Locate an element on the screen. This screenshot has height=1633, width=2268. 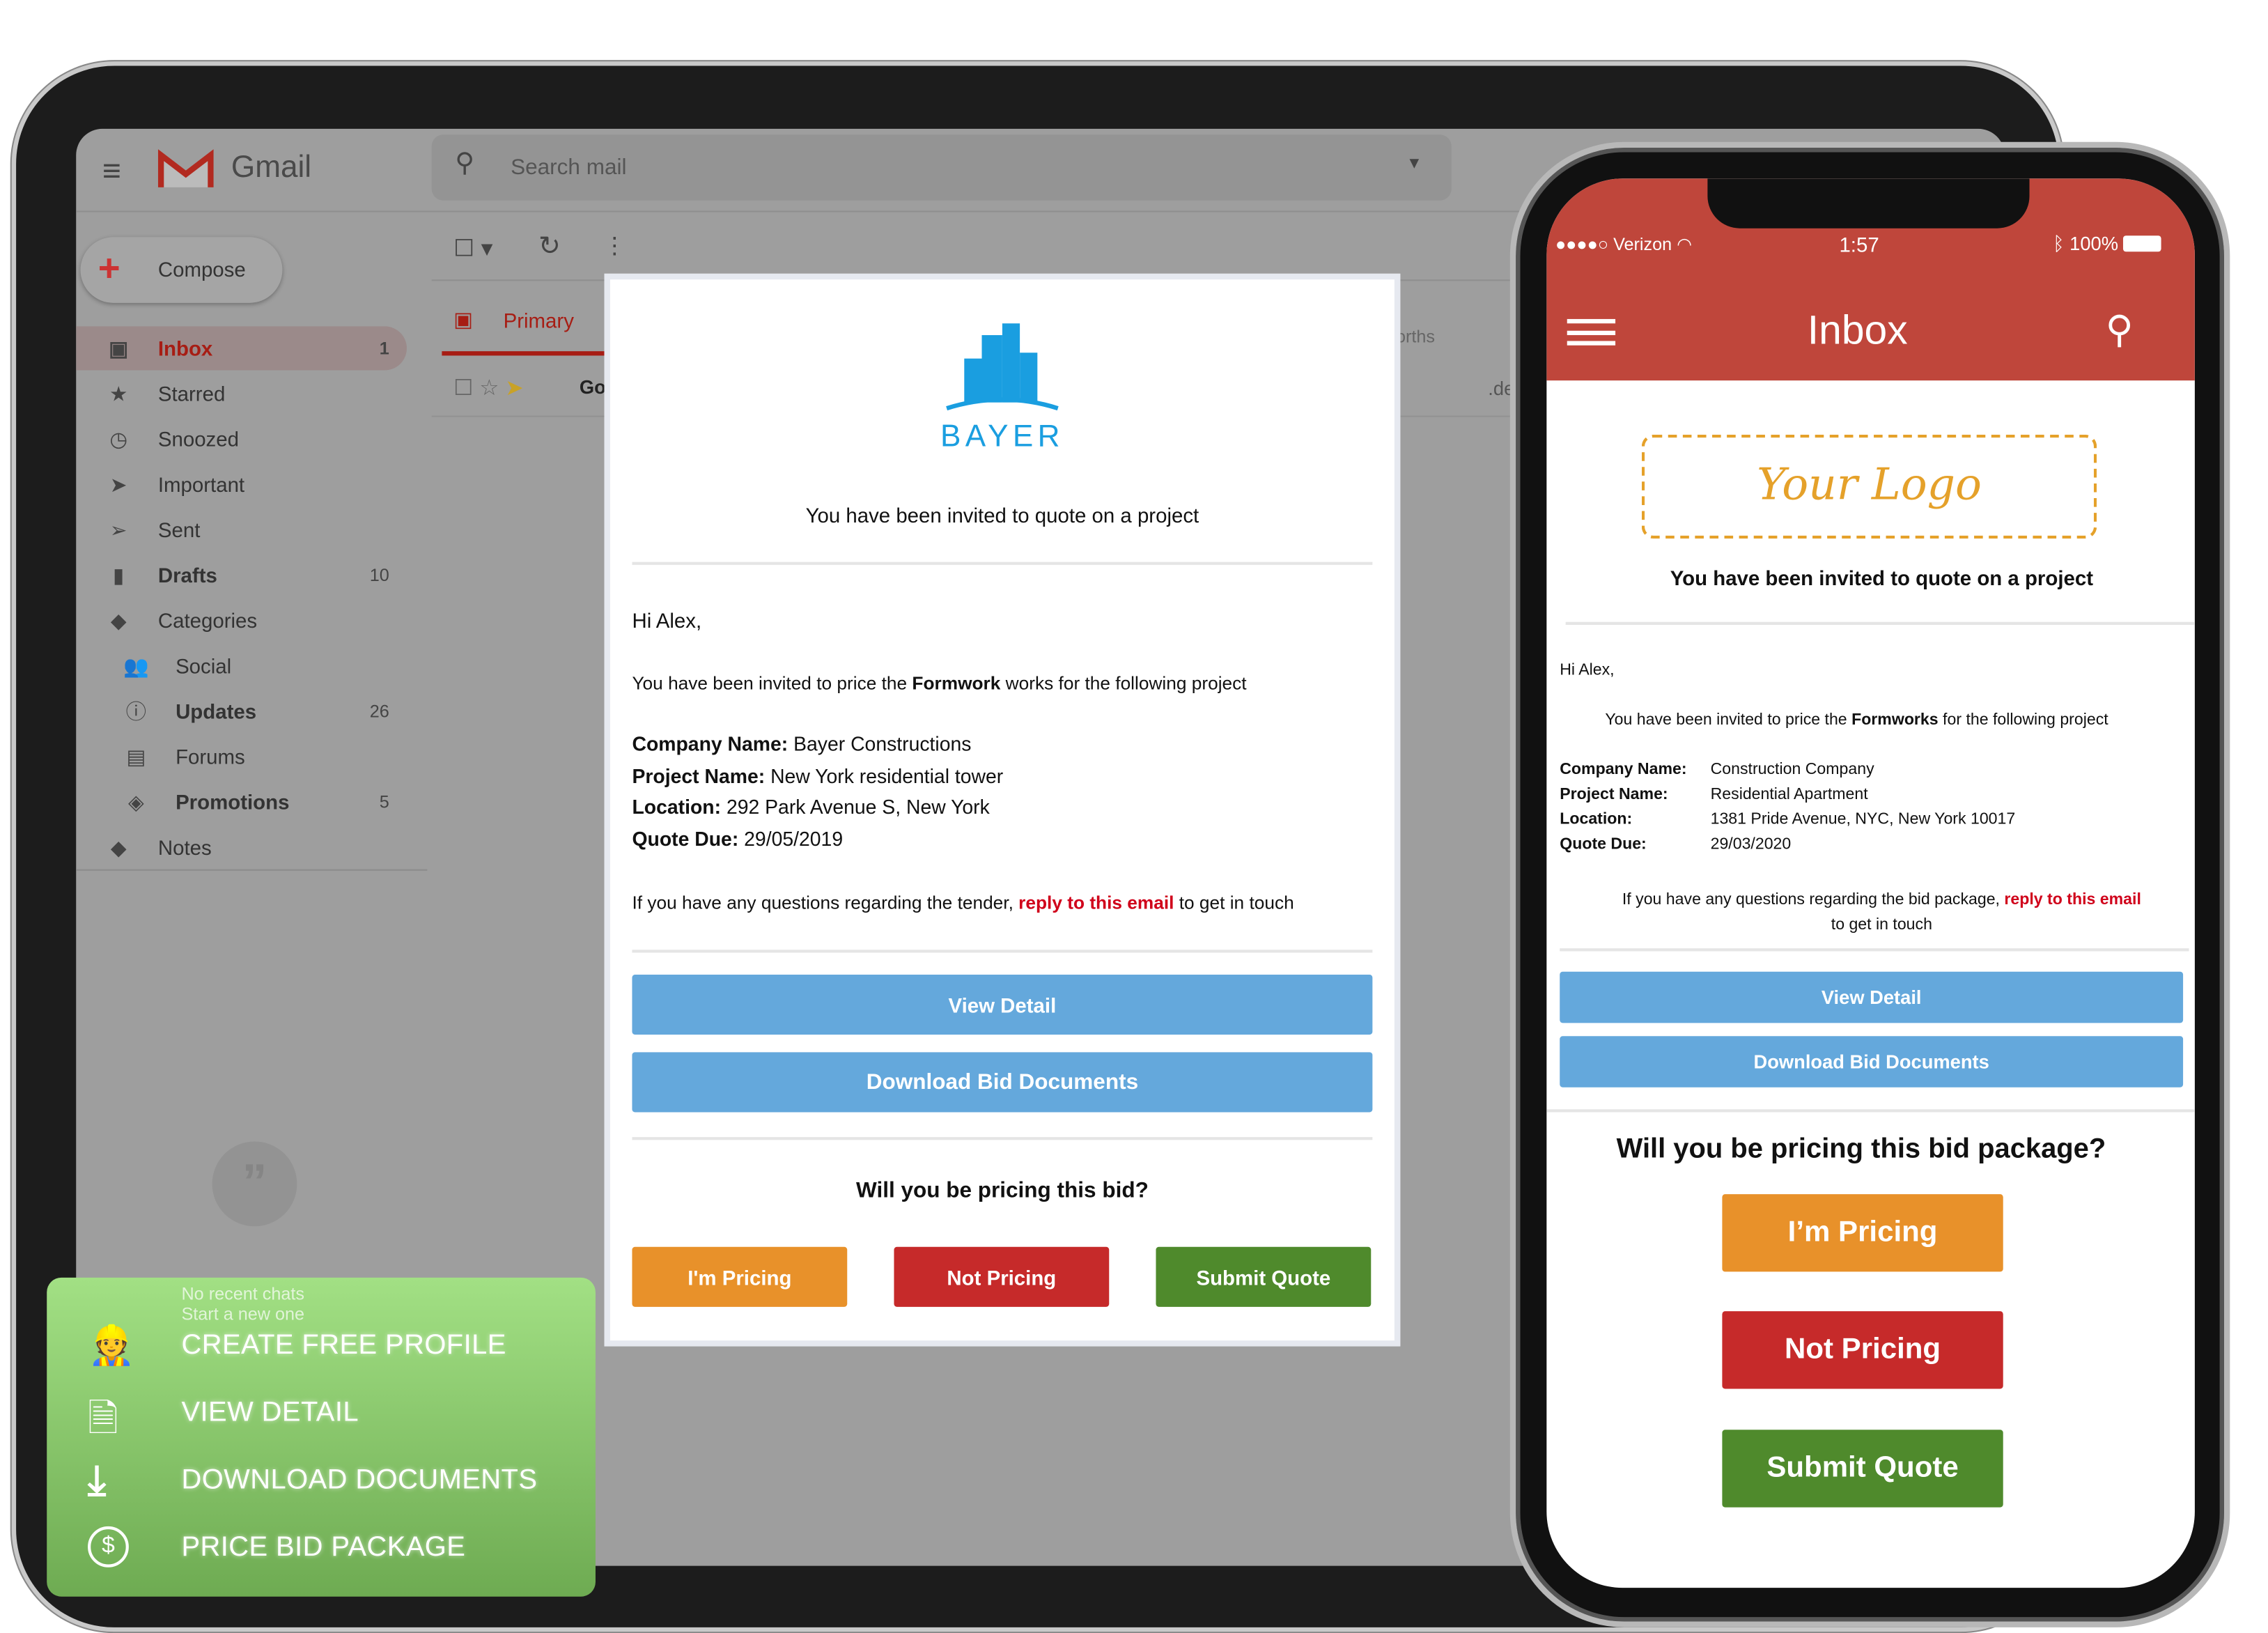
pricing-question: Will you be pricing this bid? is located at coordinates (1002, 1190).